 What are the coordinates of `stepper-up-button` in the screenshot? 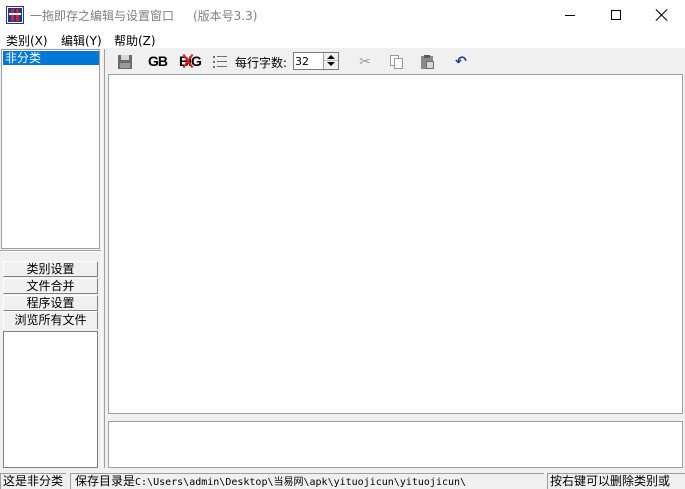 It's located at (331, 57).